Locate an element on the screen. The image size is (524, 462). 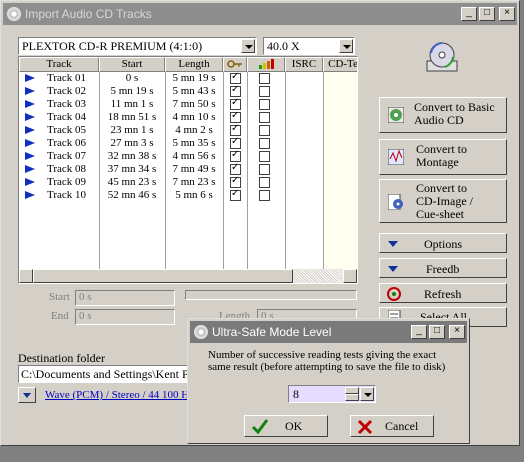
main-titlebar: Import Audio CD Tracks _ □ × is located at coordinates (260, 14).